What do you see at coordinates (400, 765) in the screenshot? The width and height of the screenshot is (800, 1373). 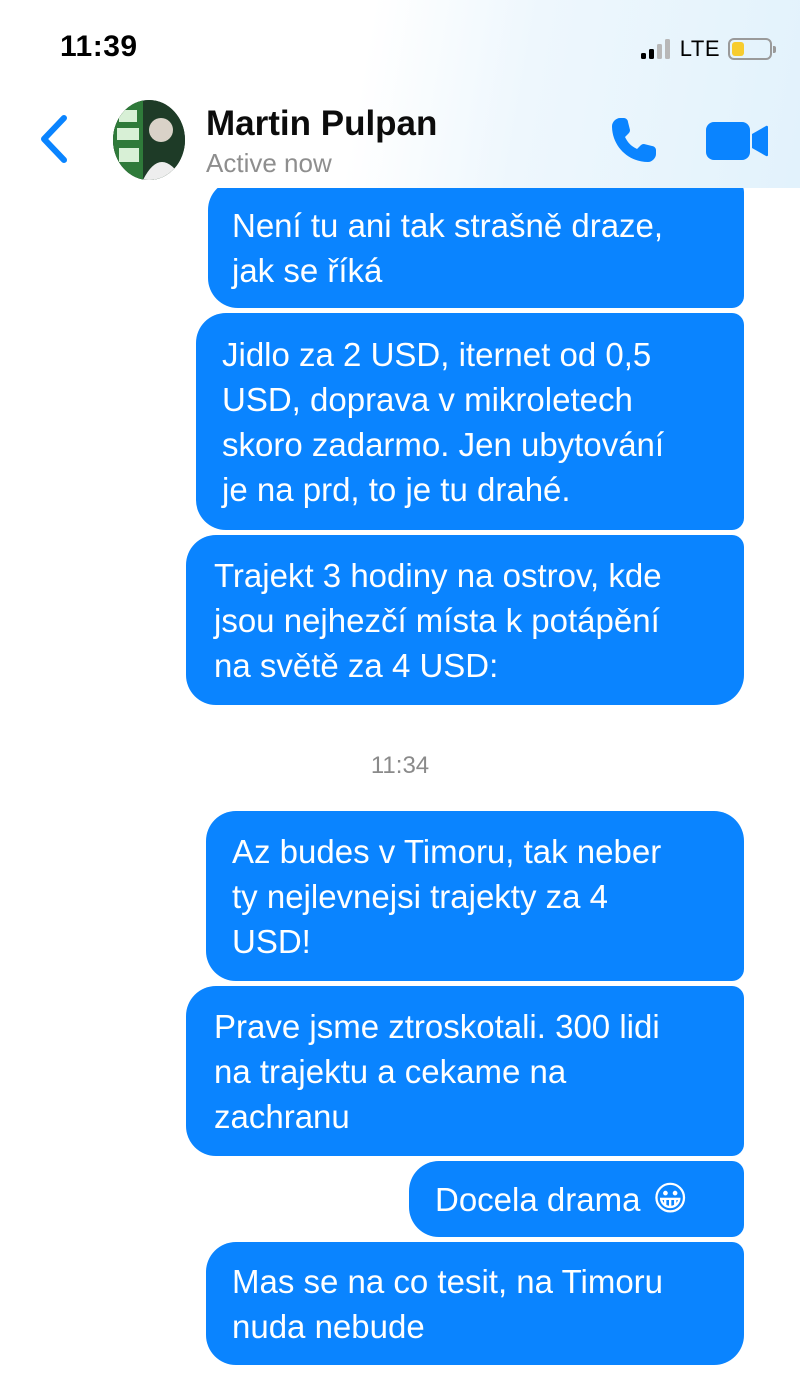 I see `message-timestamp: 11:34` at bounding box center [400, 765].